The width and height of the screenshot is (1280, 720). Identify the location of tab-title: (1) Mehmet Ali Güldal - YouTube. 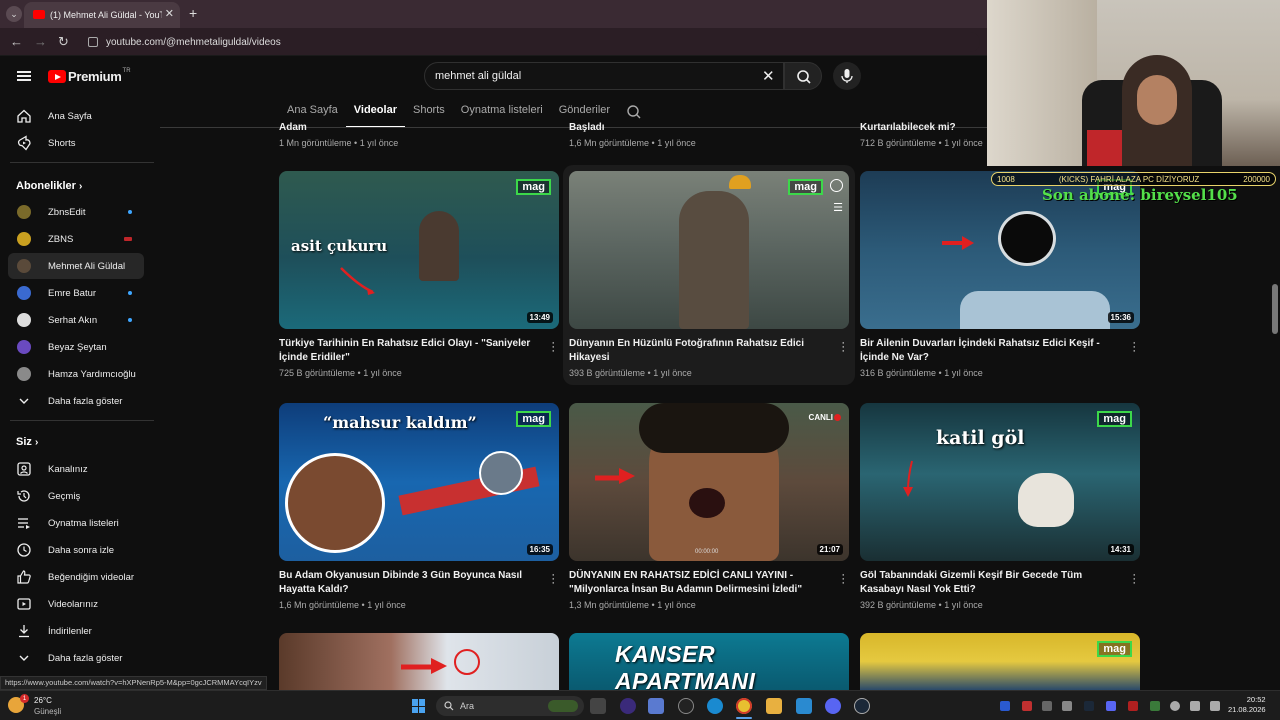
(106, 15).